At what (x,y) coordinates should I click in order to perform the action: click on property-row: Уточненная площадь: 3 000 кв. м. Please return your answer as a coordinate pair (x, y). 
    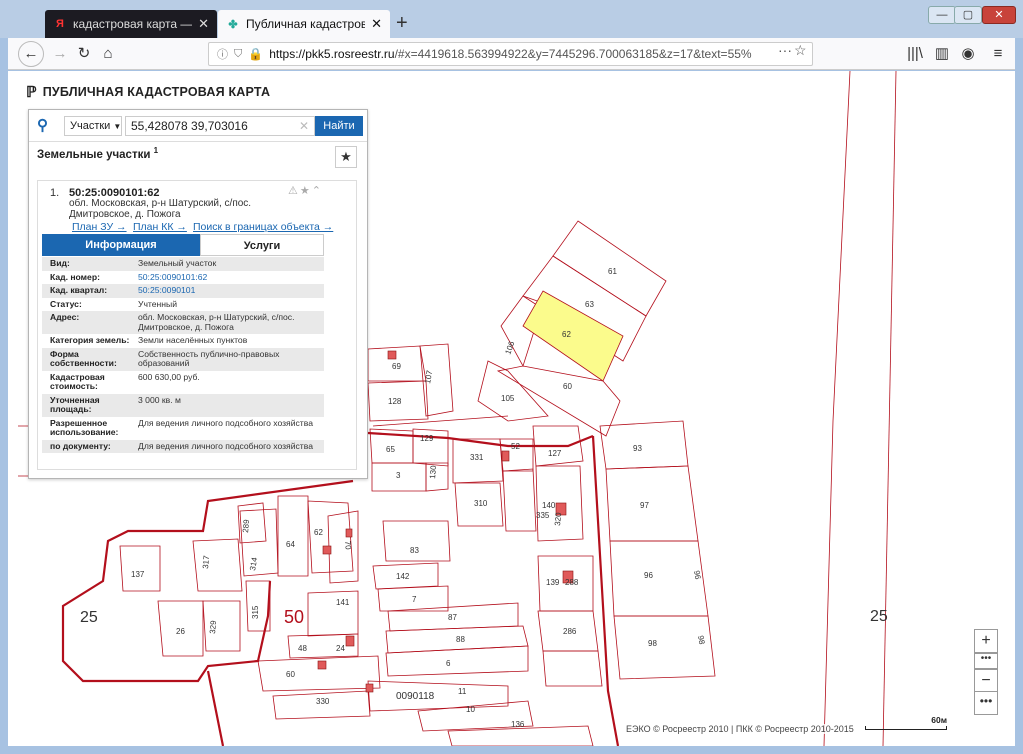
    Looking at the image, I should click on (183, 405).